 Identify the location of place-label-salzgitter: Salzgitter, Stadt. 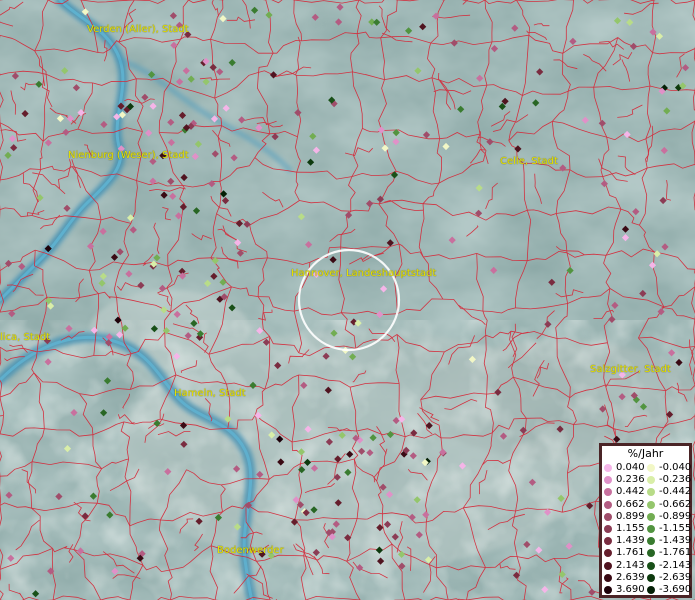
(630, 369).